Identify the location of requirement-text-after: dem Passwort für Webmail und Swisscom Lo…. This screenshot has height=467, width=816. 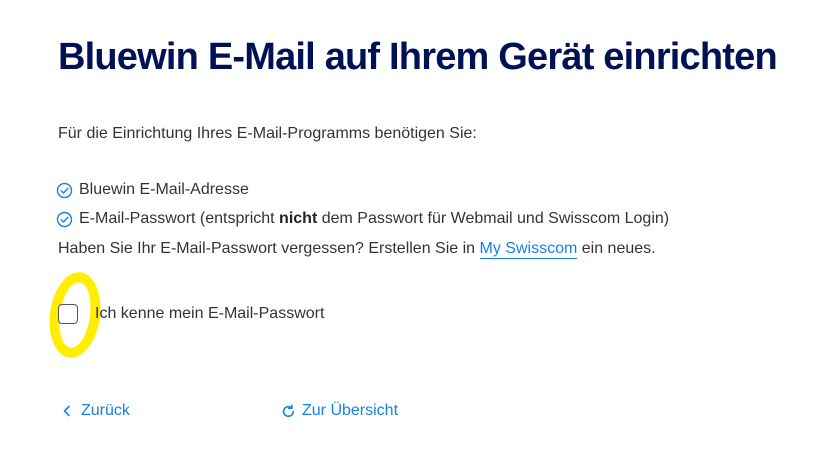
(493, 218).